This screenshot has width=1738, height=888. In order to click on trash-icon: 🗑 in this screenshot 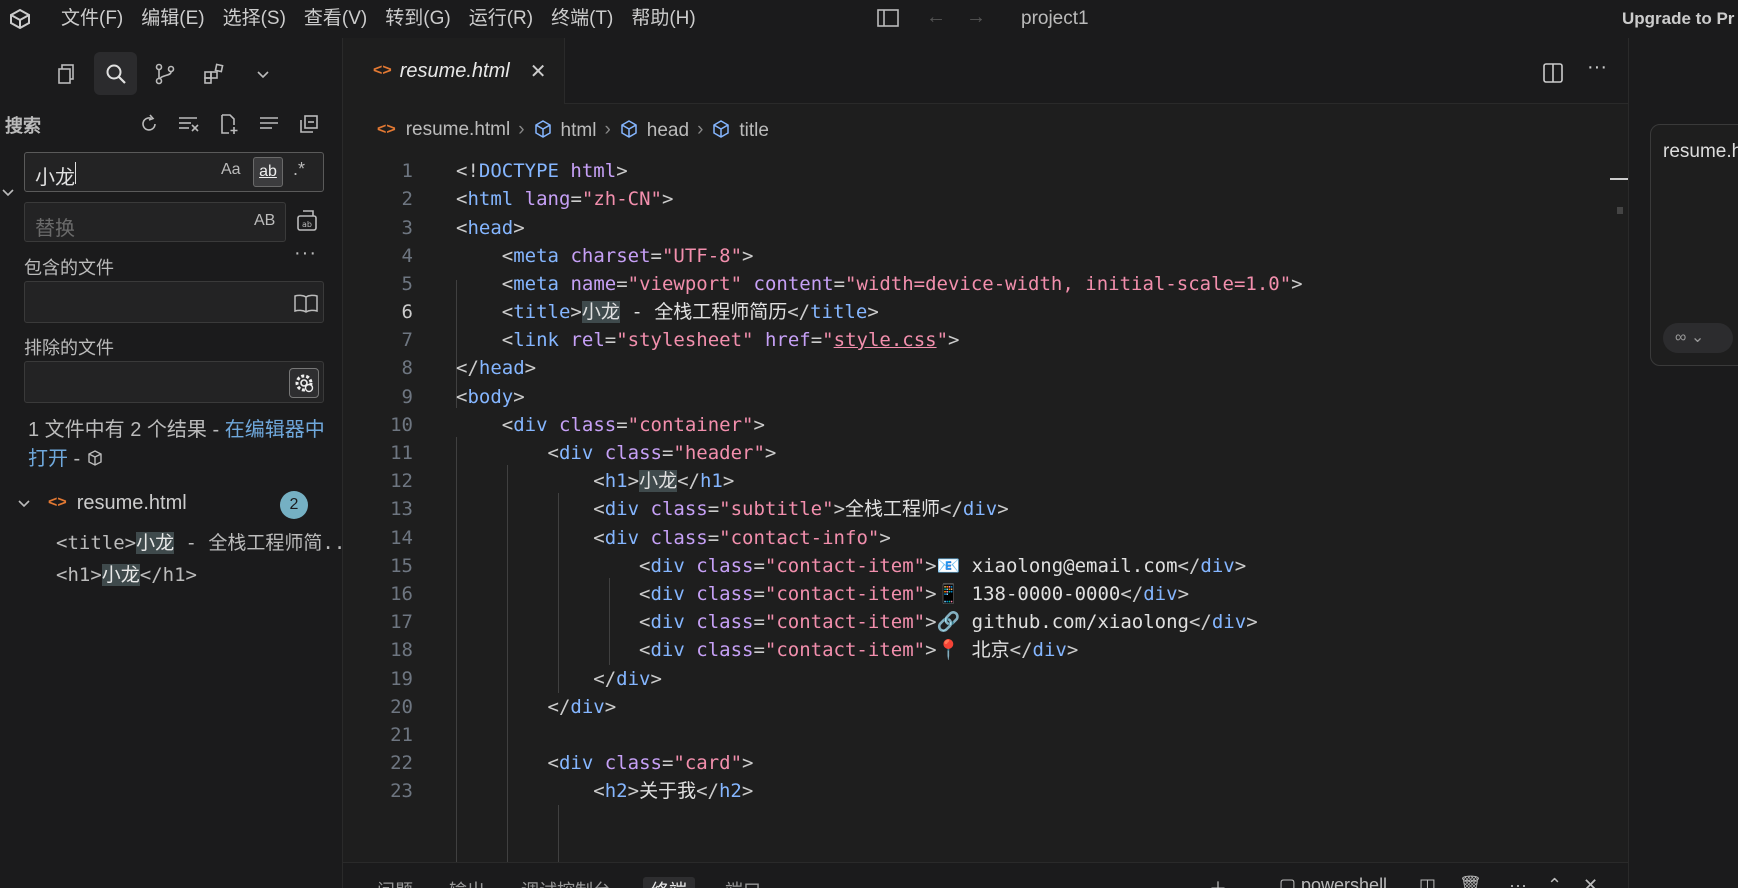, I will do `click(1470, 881)`.